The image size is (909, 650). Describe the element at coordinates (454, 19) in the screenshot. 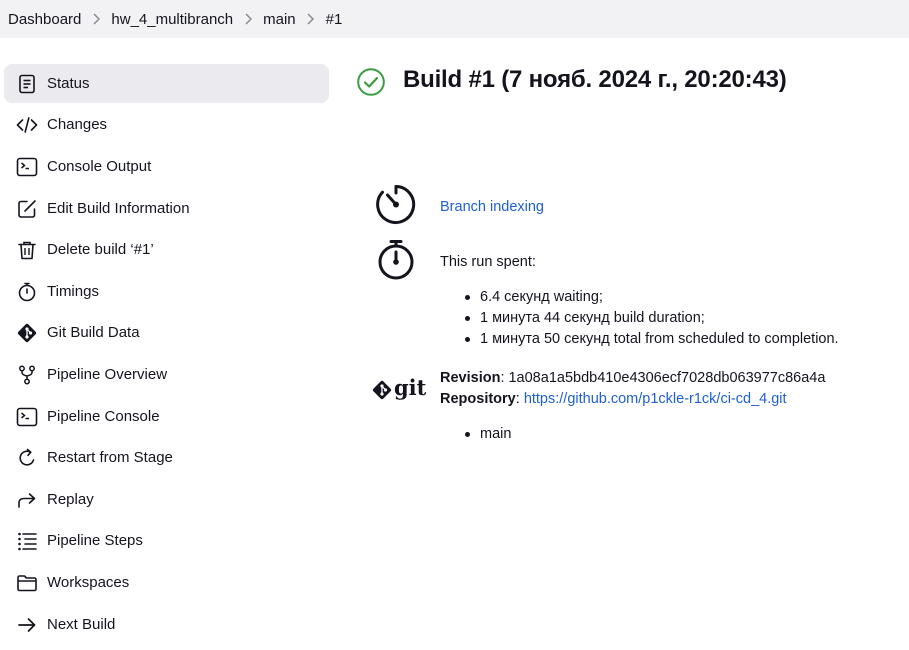

I see `breadcrumb: Dashboard hw_4_multibranch main #1` at that location.